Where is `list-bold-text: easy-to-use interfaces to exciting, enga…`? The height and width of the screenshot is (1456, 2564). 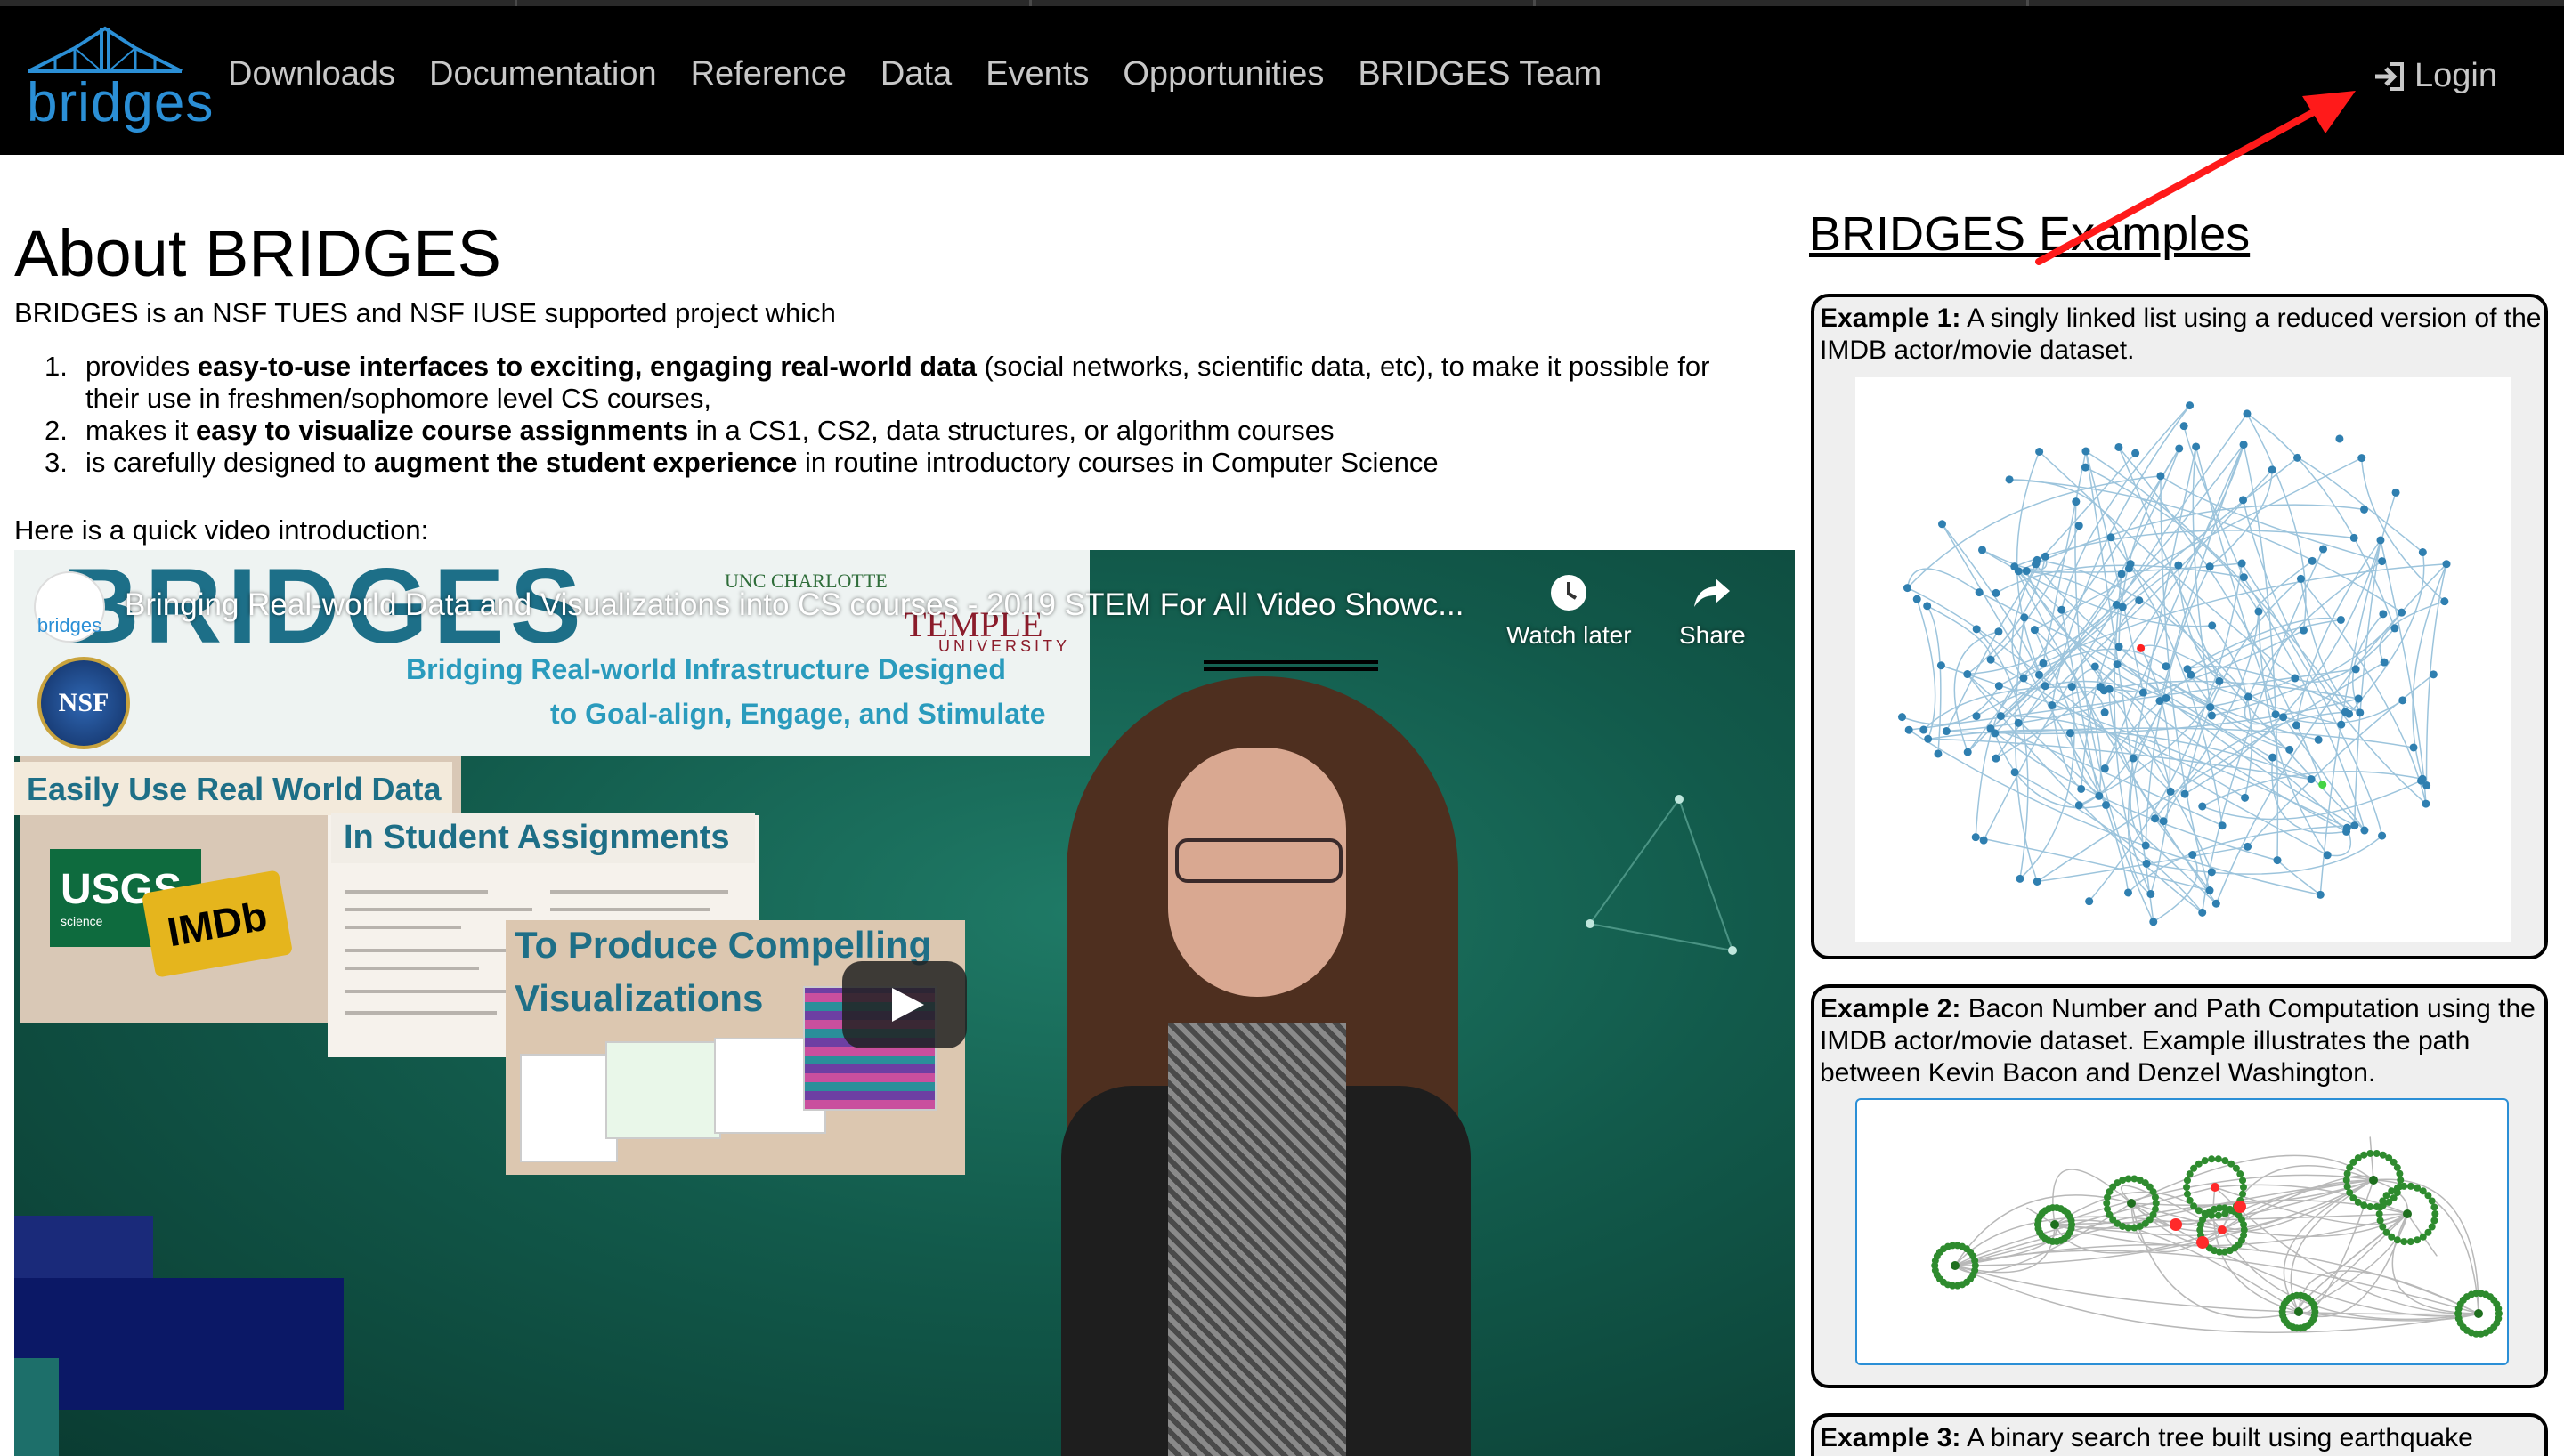
list-bold-text: easy-to-use interfaces to exciting, enga… is located at coordinates (587, 366).